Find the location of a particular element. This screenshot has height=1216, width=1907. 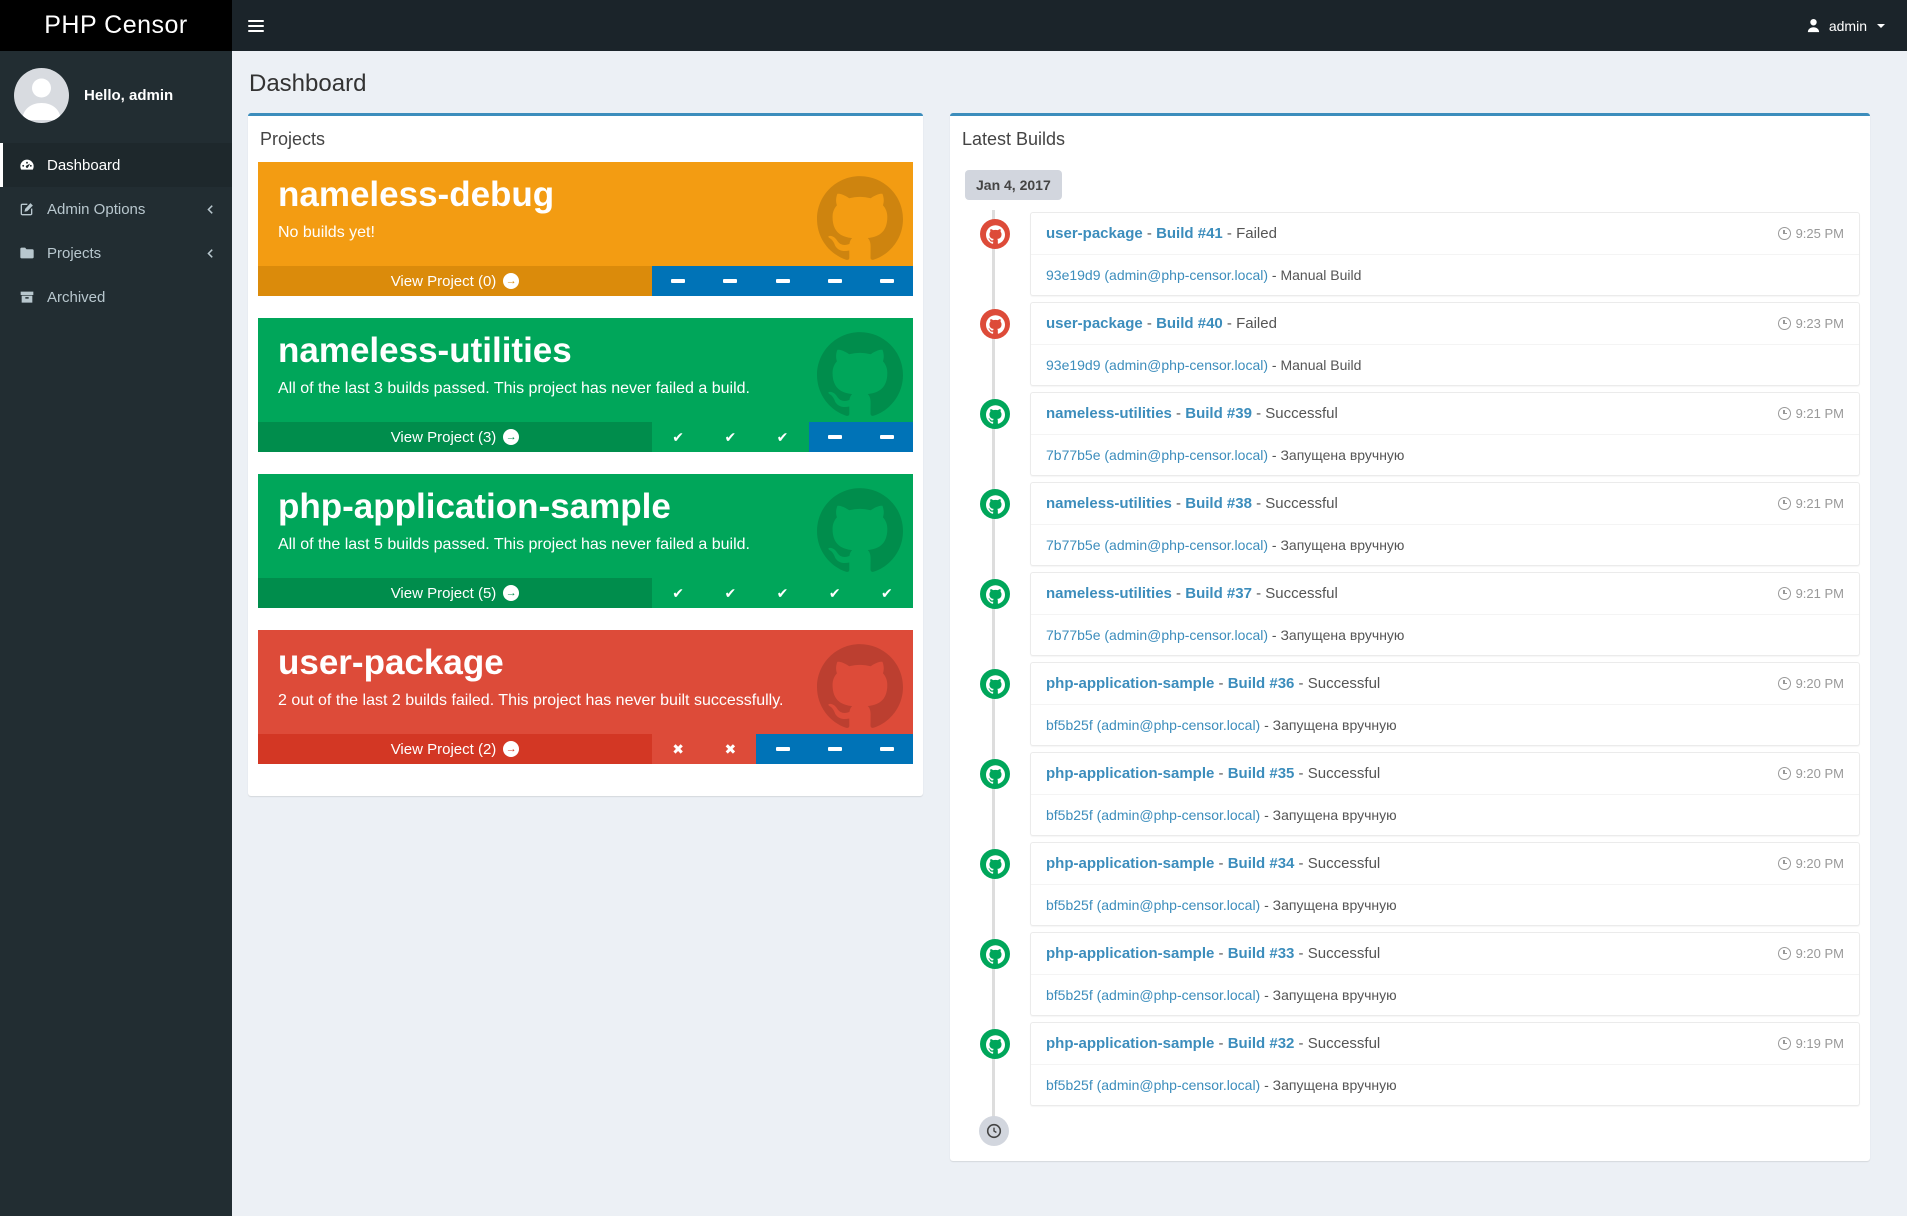

sidebar-greeting: Hello, admin is located at coordinates (129, 95).